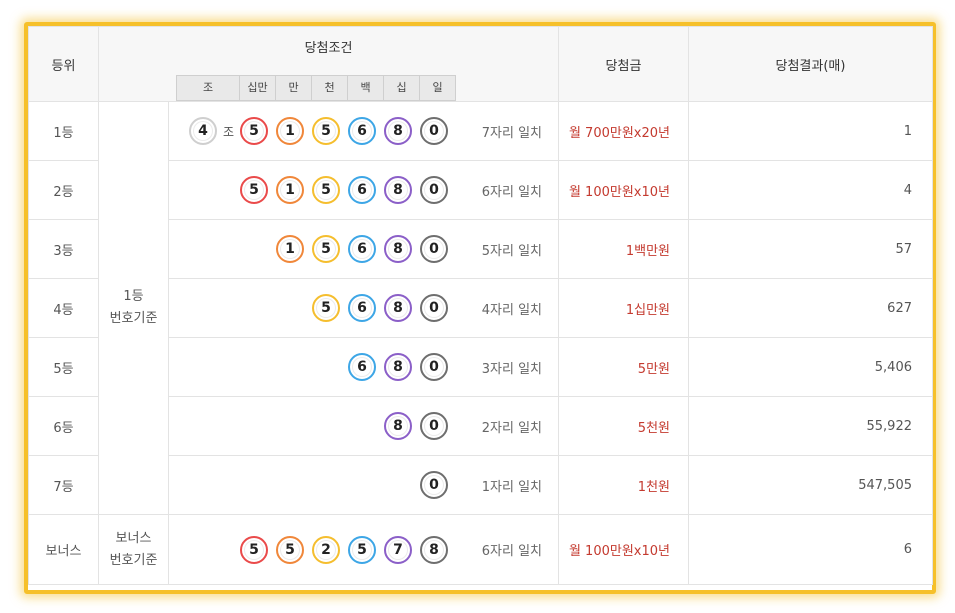 The height and width of the screenshot is (613, 955). I want to click on winning-numbers-cell: 5 5 2 5 7 8 6자리 일치, so click(363, 549).